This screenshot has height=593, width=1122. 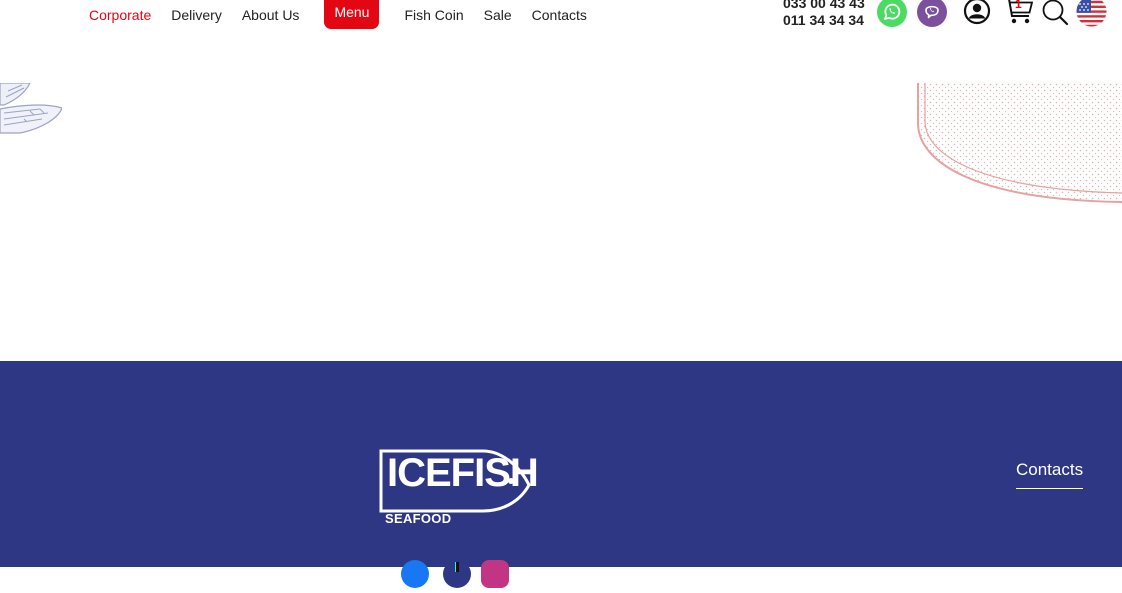 I want to click on logo-main-text: ICEFISH, so click(x=463, y=473).